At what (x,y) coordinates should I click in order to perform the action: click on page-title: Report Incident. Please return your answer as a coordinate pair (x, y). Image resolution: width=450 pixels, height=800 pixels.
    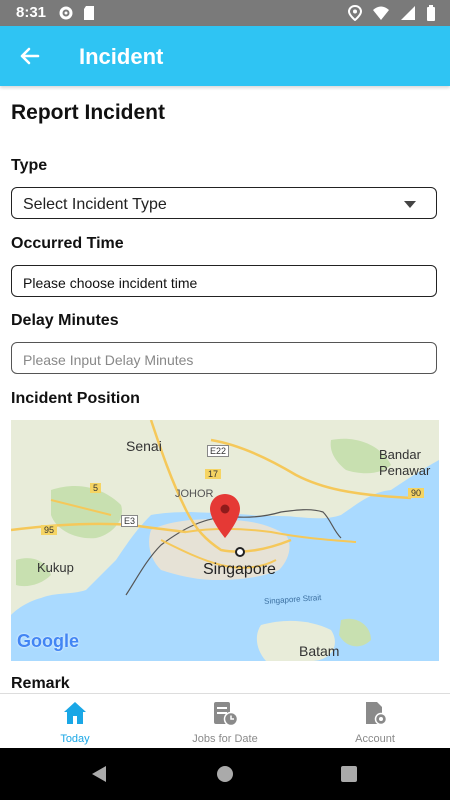
    Looking at the image, I should click on (88, 112).